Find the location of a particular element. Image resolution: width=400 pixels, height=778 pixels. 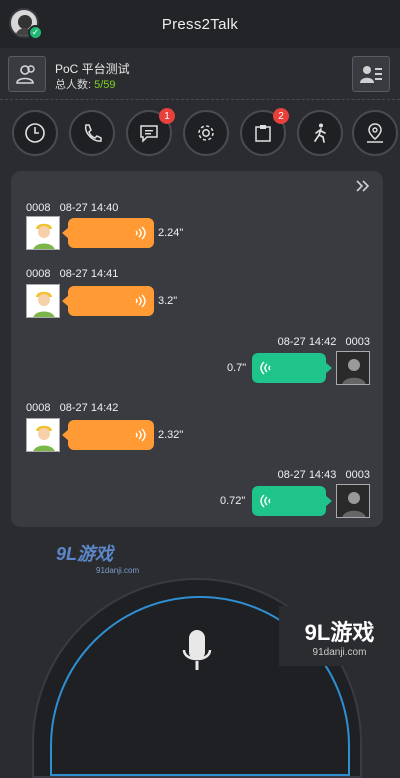

people-icon is located at coordinates (25, 74).